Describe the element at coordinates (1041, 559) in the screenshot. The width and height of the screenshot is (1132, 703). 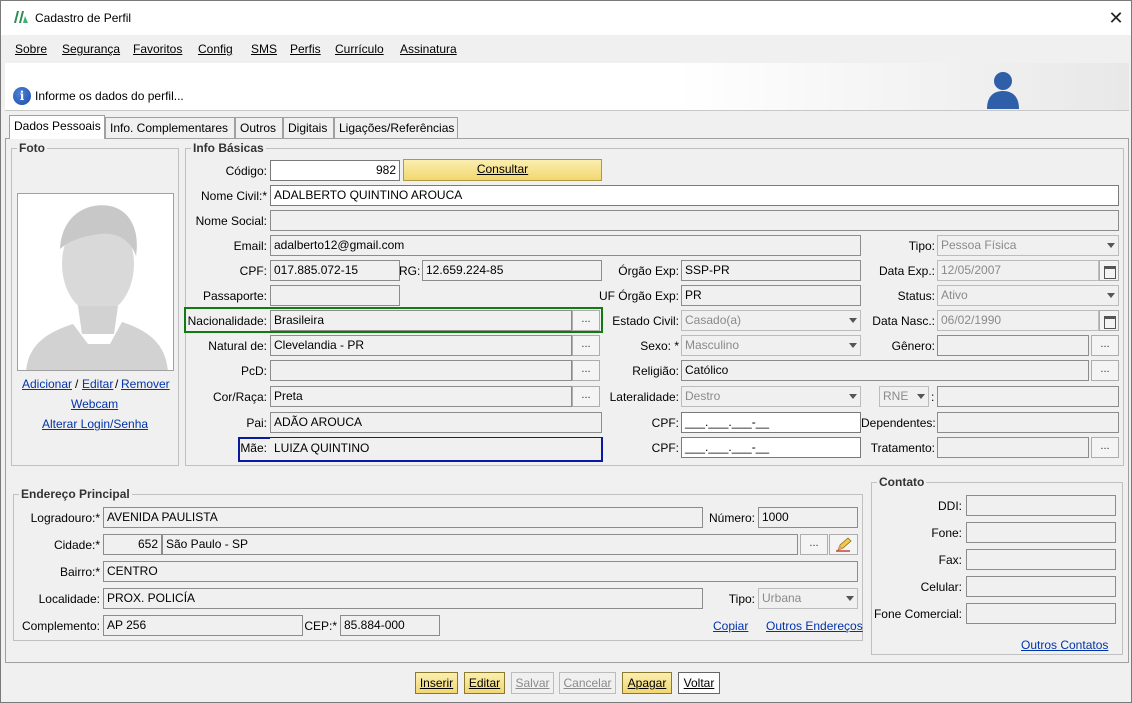
I see `fax-field` at that location.